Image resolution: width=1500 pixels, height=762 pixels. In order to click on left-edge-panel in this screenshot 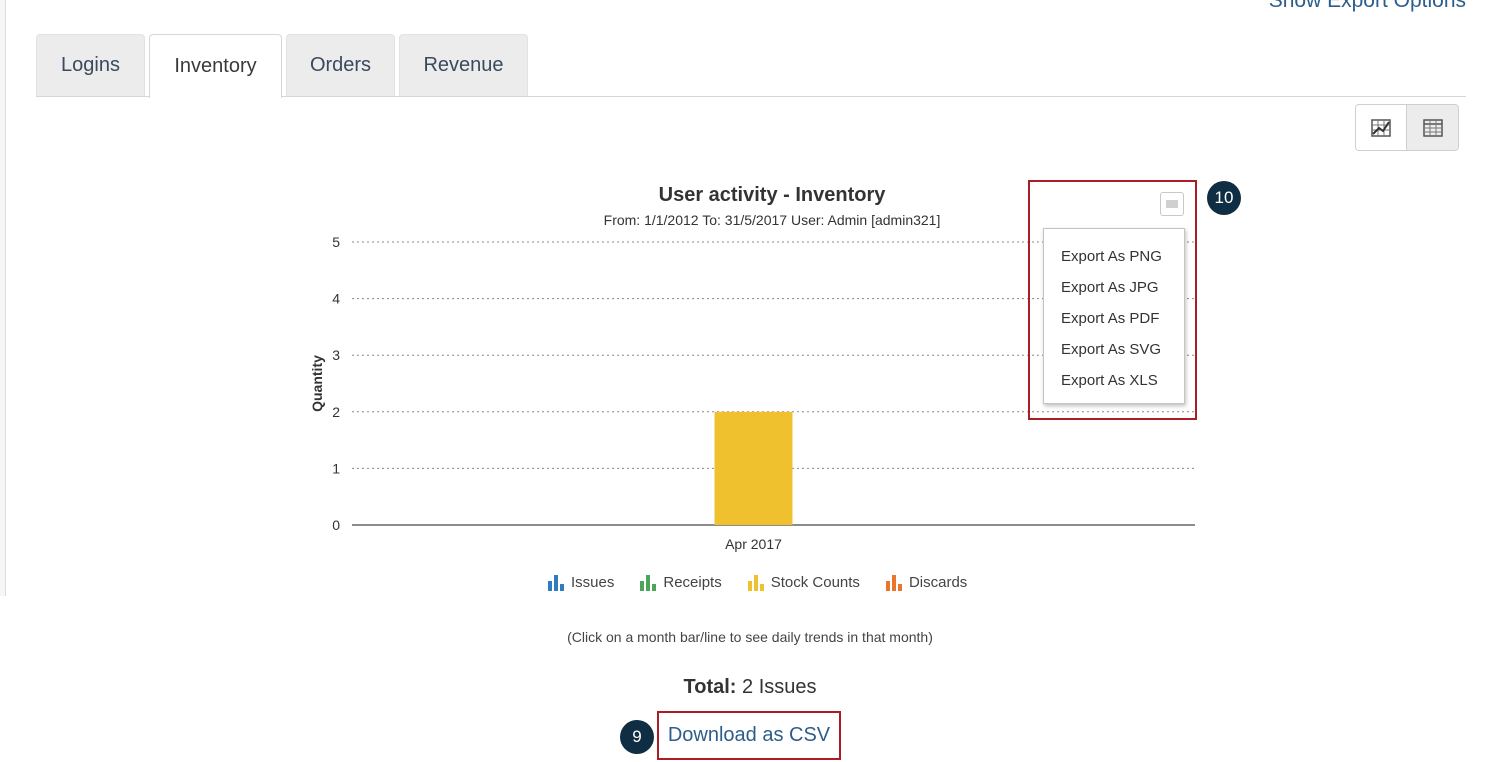, I will do `click(3, 298)`.